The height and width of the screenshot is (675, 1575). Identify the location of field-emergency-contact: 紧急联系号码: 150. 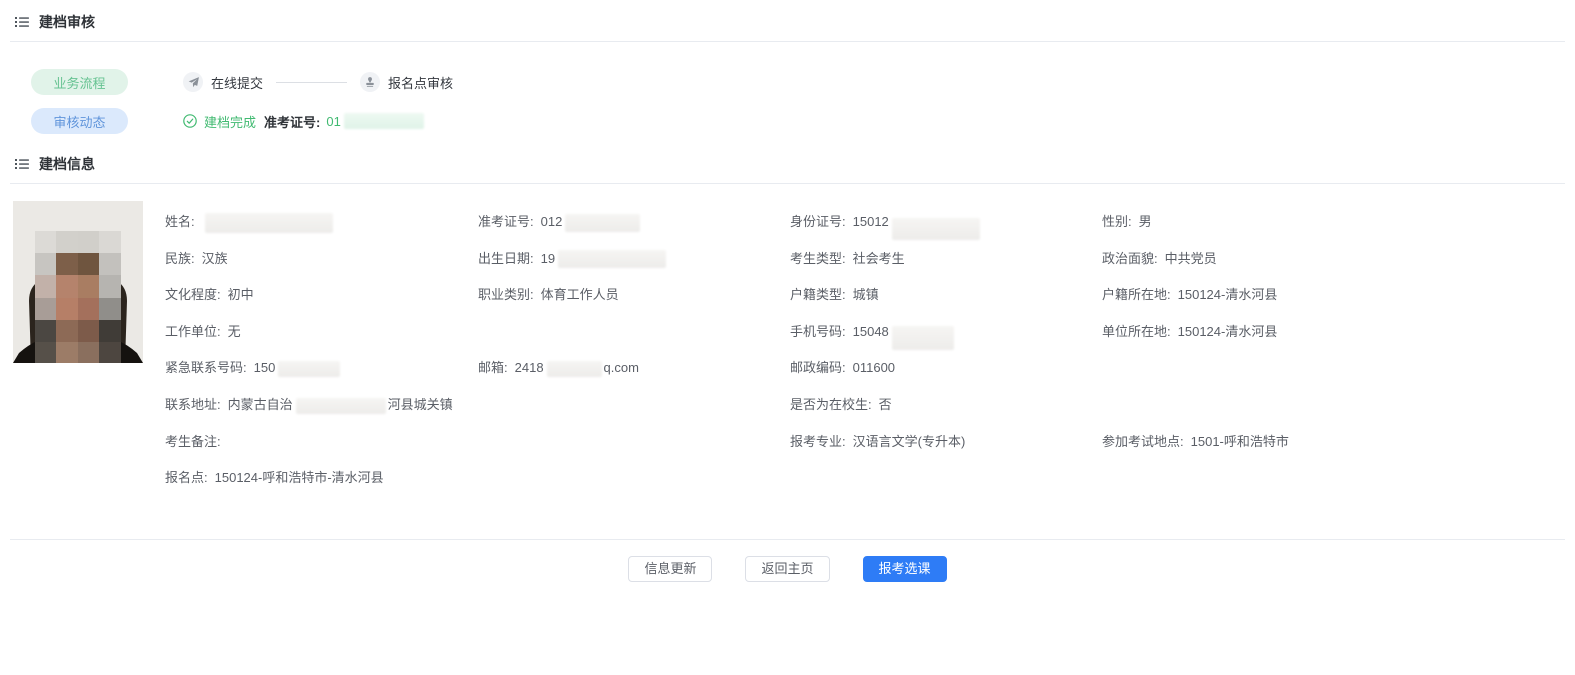
(321, 377).